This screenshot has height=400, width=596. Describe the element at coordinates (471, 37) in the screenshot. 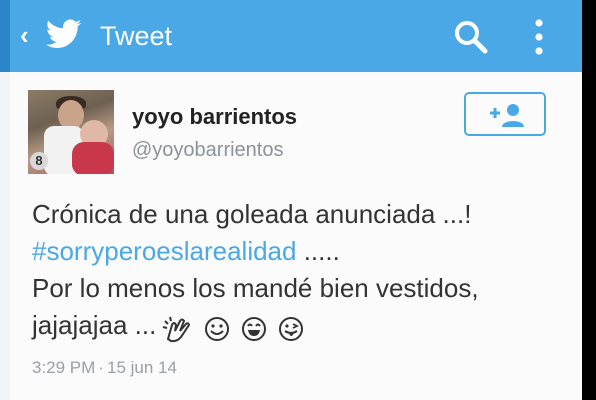

I see `search-icon` at that location.